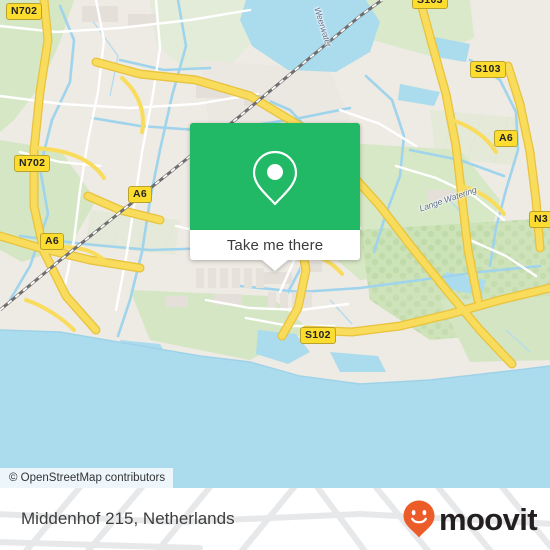  Describe the element at coordinates (275, 265) in the screenshot. I see `popup-tail` at that location.